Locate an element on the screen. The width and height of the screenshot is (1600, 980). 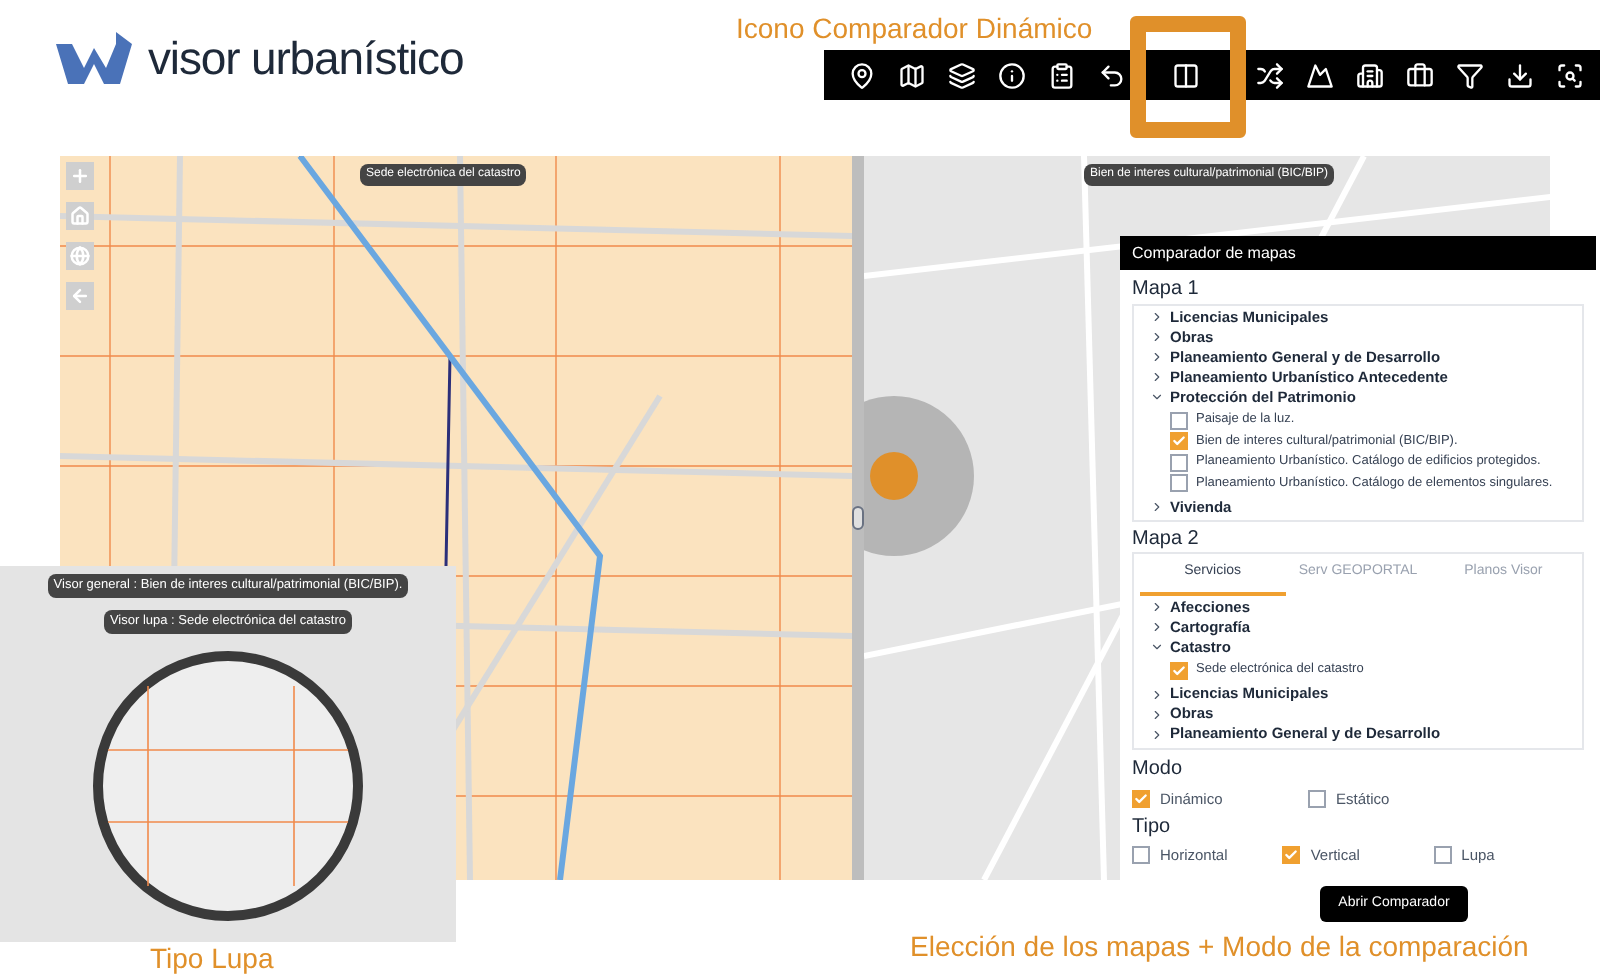
plus-icon is located at coordinates (80, 176).